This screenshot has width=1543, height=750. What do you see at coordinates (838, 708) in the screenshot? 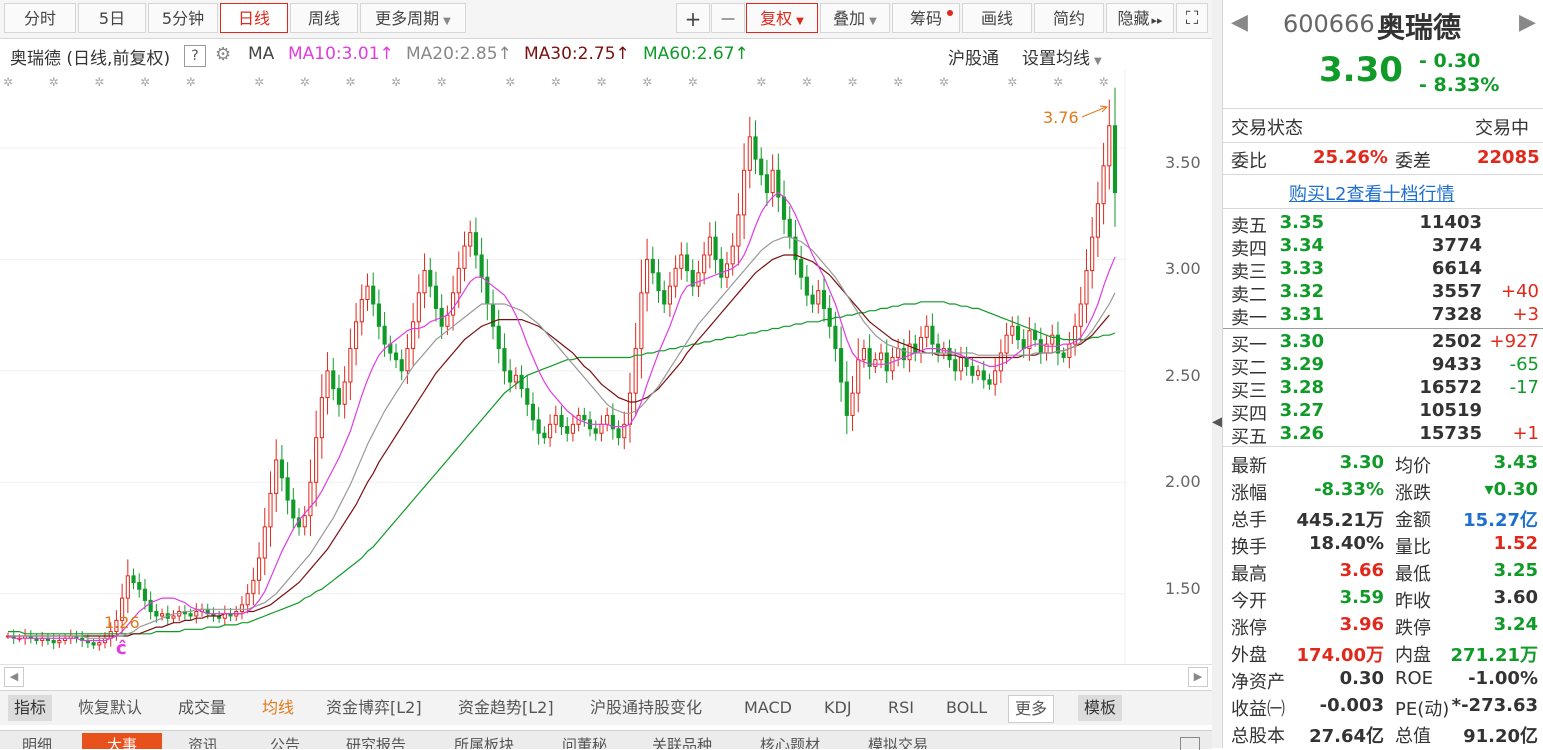
I see `tab-kdj: KDJ` at bounding box center [838, 708].